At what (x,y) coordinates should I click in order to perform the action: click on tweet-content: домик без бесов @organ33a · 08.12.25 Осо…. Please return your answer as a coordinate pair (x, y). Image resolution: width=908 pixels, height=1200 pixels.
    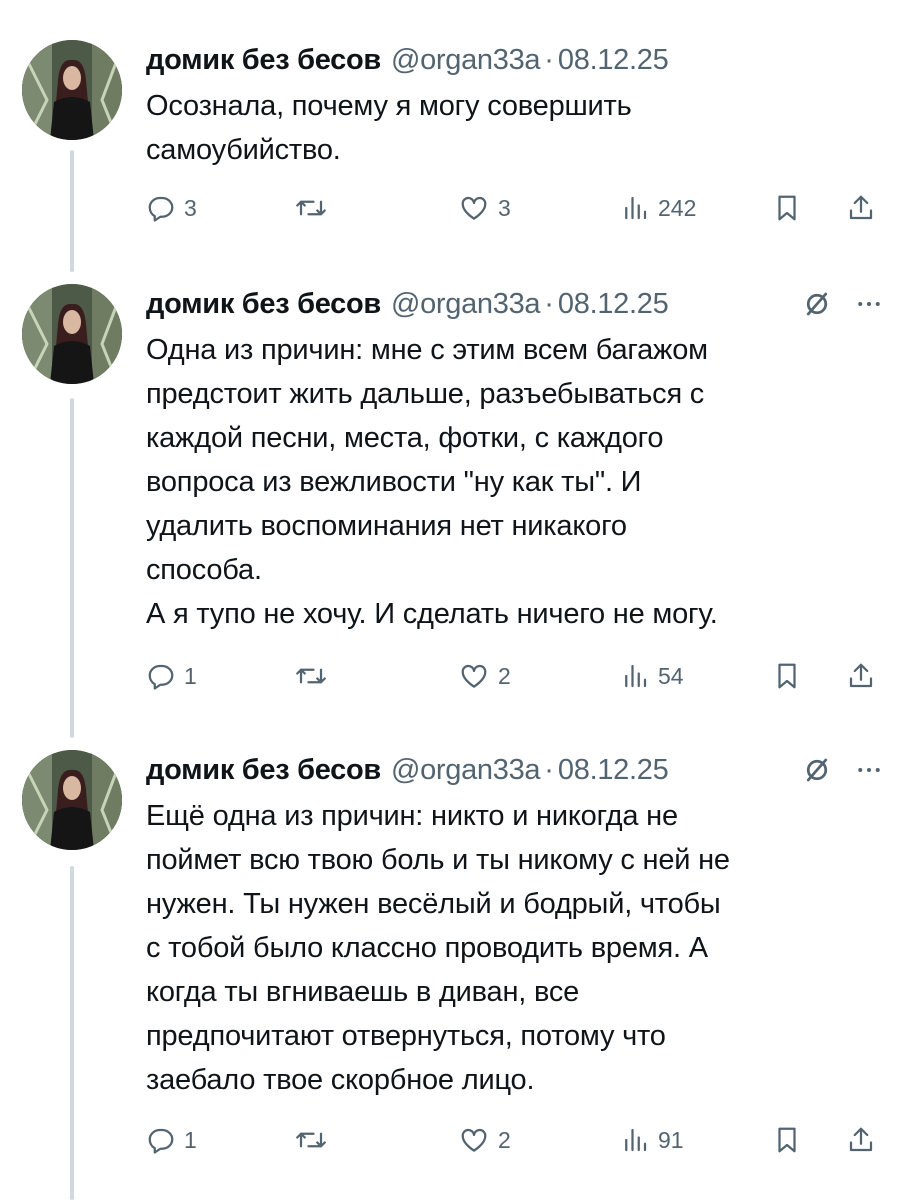
    Looking at the image, I should click on (515, 106).